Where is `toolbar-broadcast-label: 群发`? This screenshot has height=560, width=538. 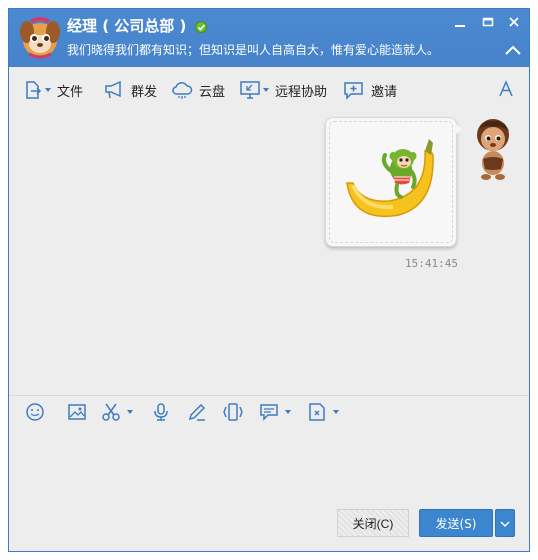 toolbar-broadcast-label: 群发 is located at coordinates (144, 92).